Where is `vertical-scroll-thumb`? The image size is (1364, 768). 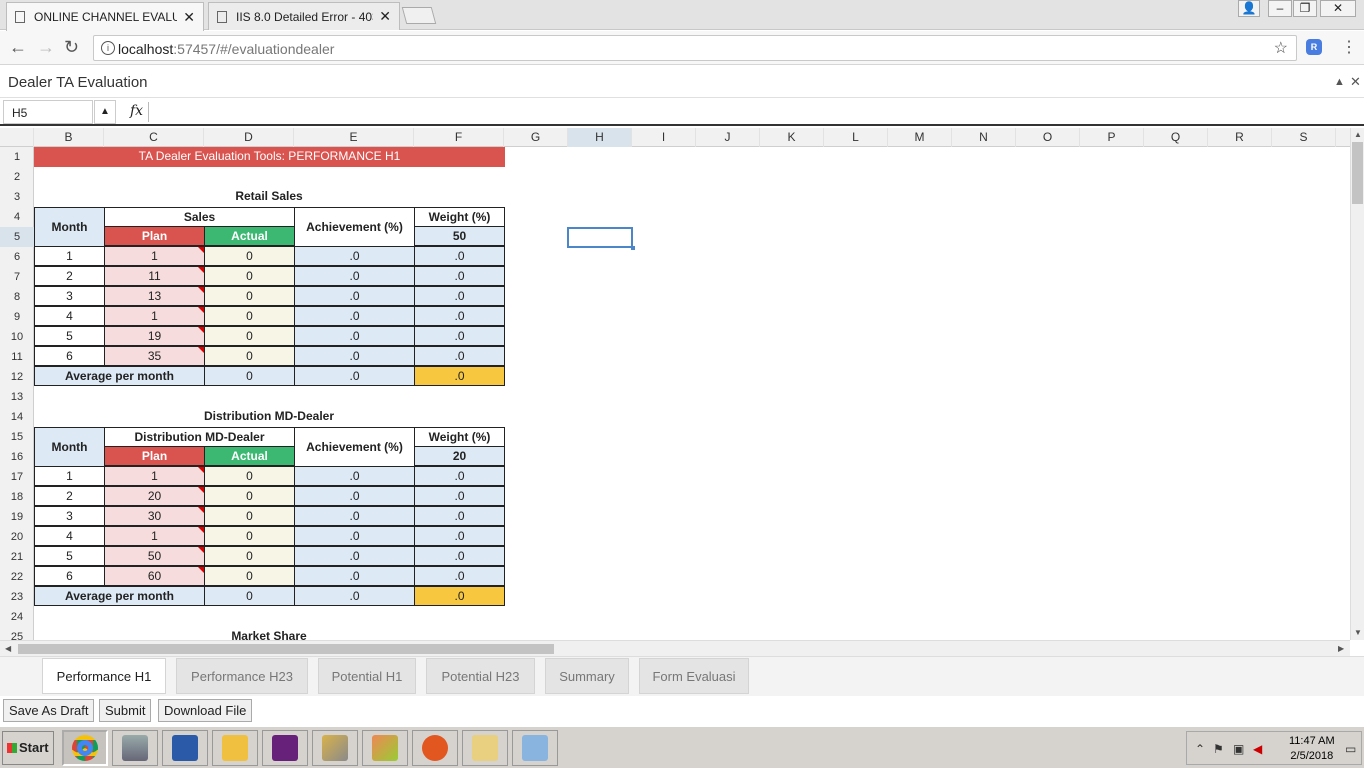
vertical-scroll-thumb is located at coordinates (1357, 173).